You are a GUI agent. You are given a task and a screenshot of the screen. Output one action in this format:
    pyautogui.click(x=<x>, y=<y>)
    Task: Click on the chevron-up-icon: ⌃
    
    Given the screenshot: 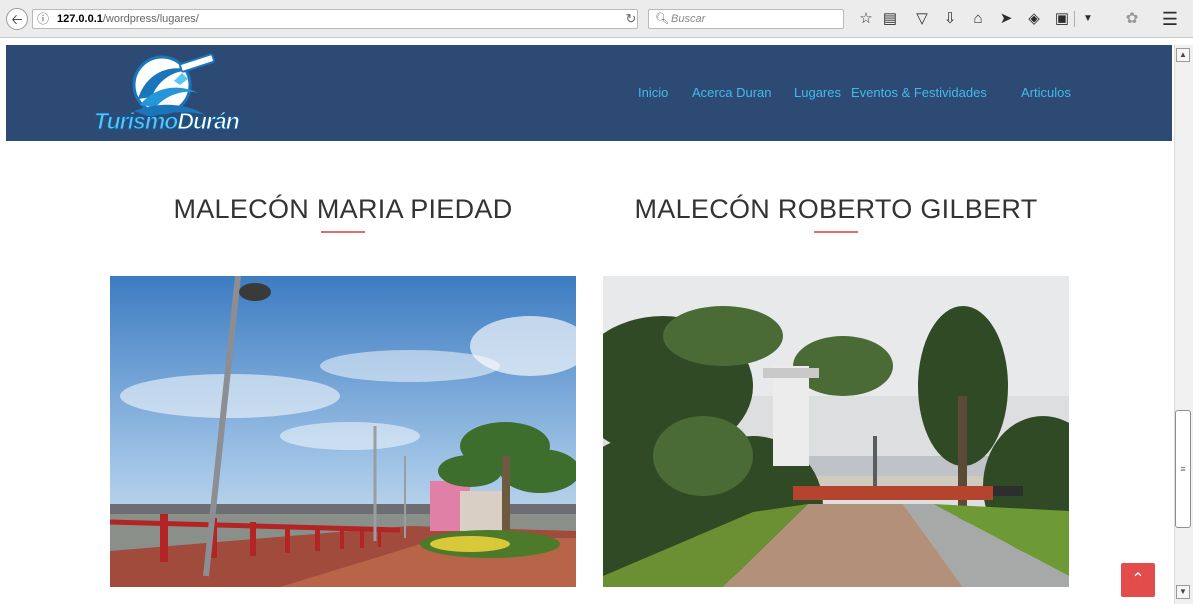 What is the action you would take?
    pyautogui.click(x=1138, y=579)
    